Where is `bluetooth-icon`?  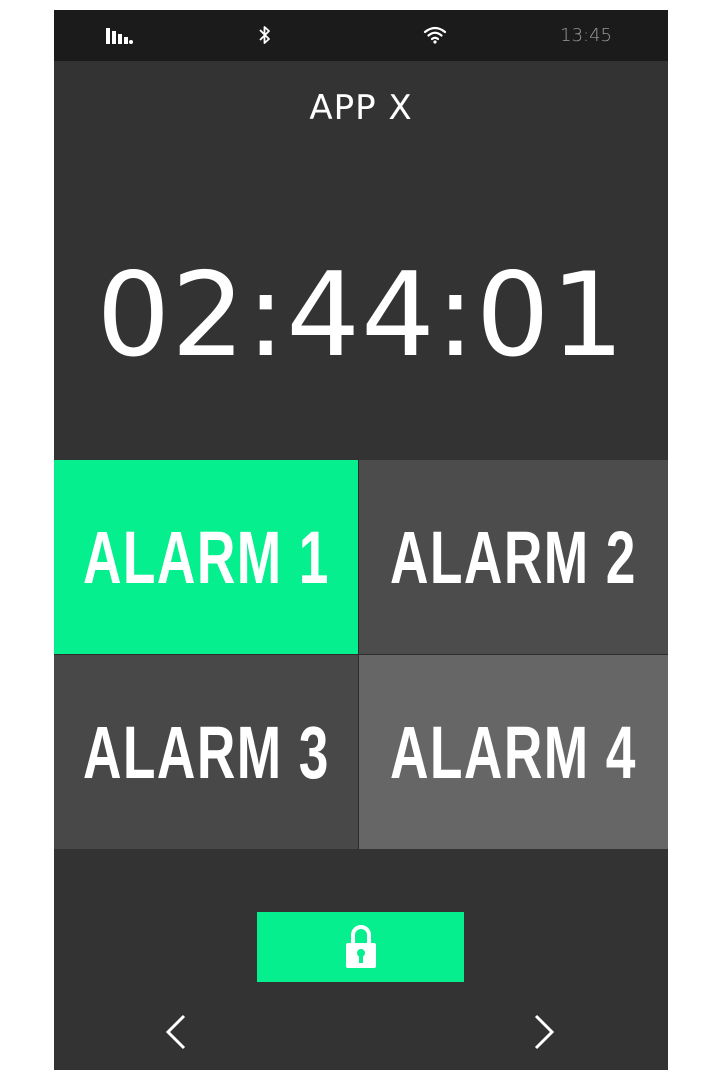 bluetooth-icon is located at coordinates (264, 35).